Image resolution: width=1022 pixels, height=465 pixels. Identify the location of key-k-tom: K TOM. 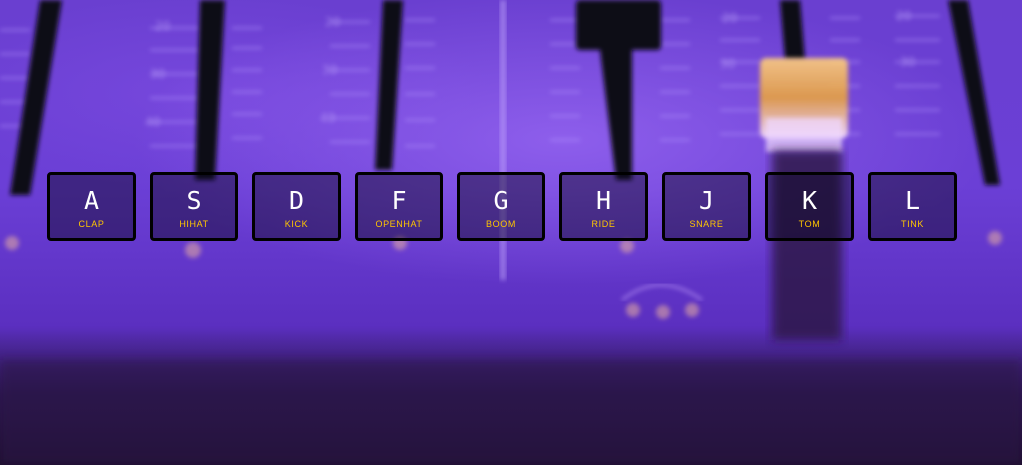
(809, 206).